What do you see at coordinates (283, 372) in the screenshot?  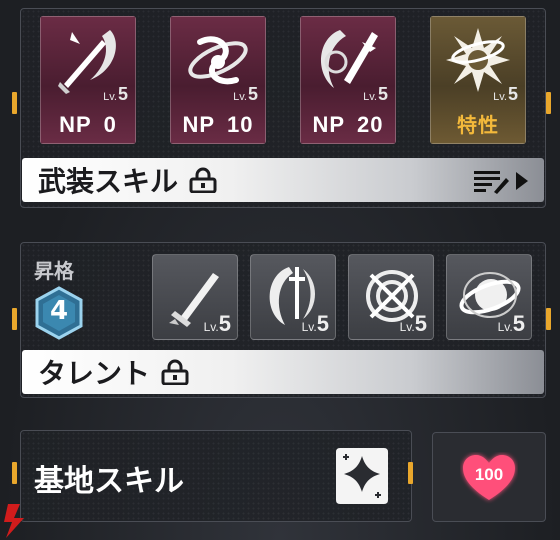 I see `talent-bar: タレント` at bounding box center [283, 372].